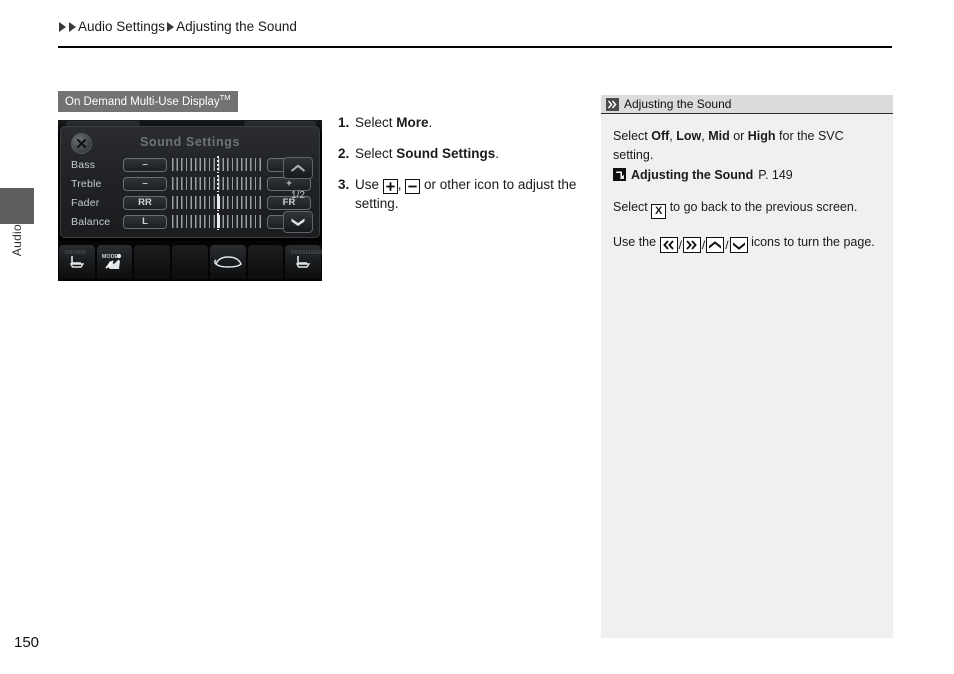 The width and height of the screenshot is (954, 674). I want to click on slider-row-treble: Treble – +, so click(190, 183).